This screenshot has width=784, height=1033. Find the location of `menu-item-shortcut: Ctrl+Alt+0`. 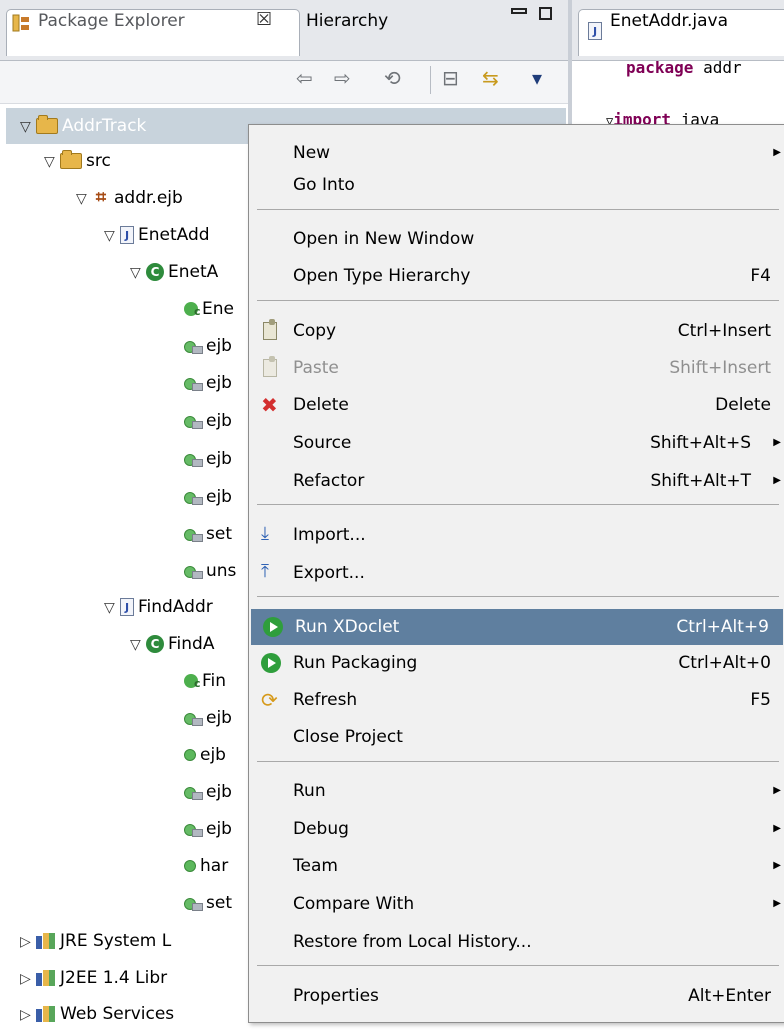

menu-item-shortcut: Ctrl+Alt+0 is located at coordinates (724, 663).